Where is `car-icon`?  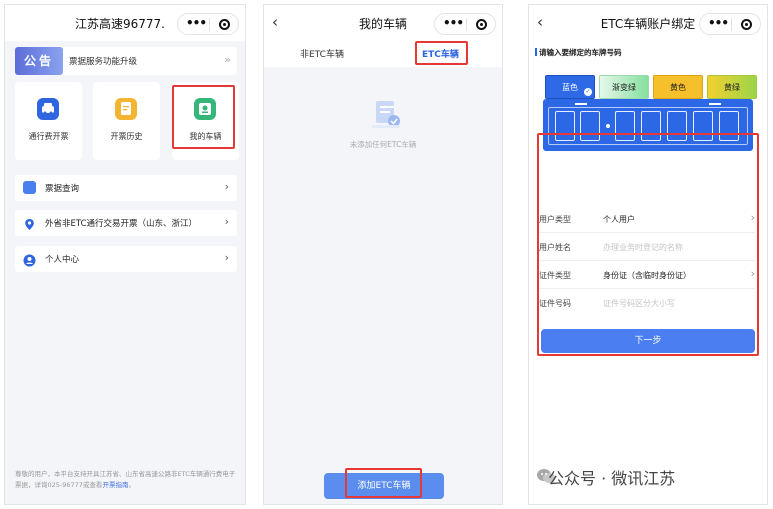
car-icon is located at coordinates (48, 109).